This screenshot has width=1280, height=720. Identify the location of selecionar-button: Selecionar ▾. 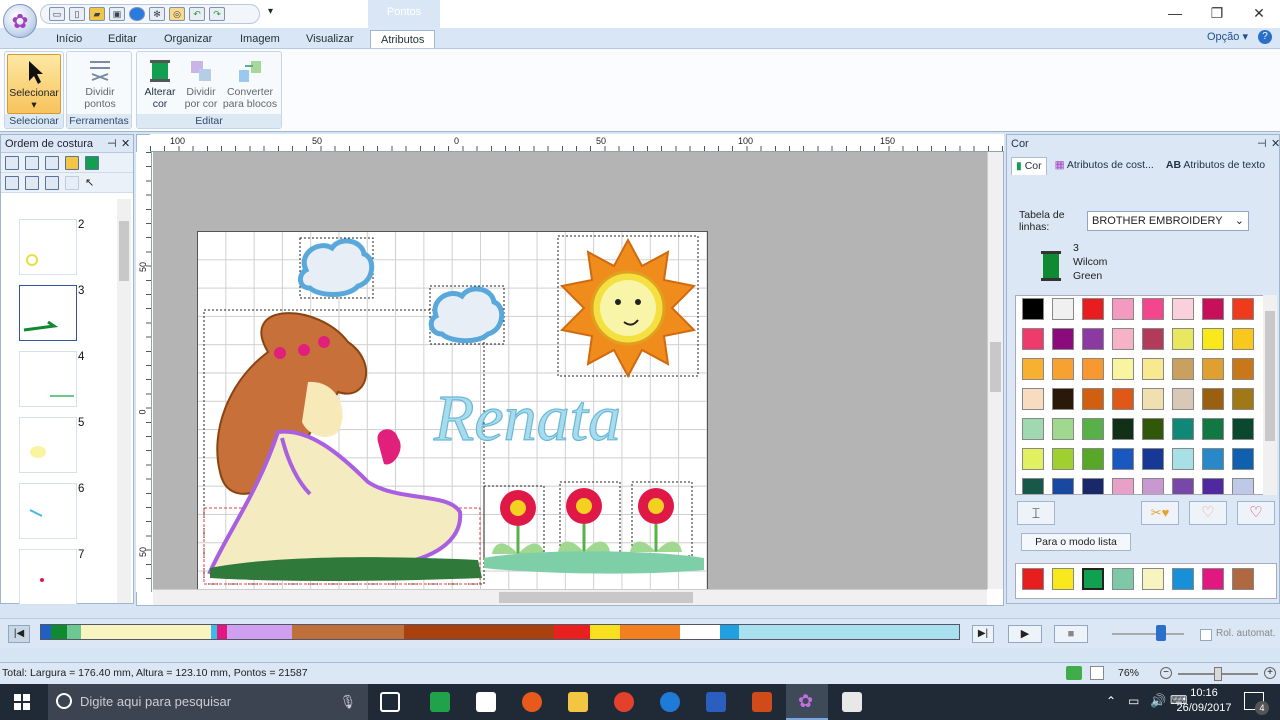
(34, 84).